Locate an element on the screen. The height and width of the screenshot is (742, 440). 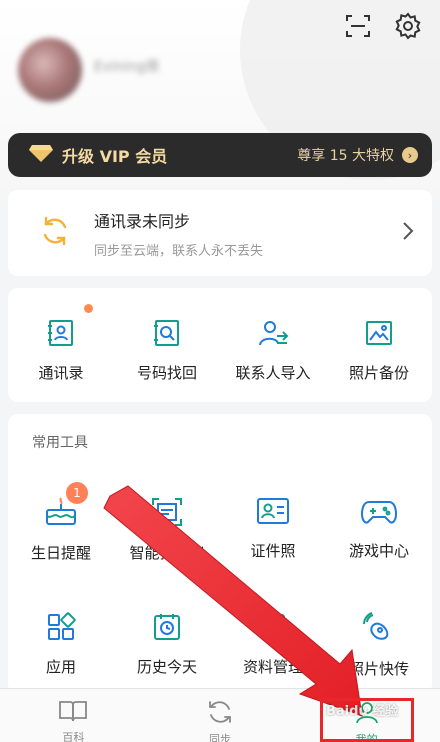
tool-label: 应用 is located at coordinates (60, 667).